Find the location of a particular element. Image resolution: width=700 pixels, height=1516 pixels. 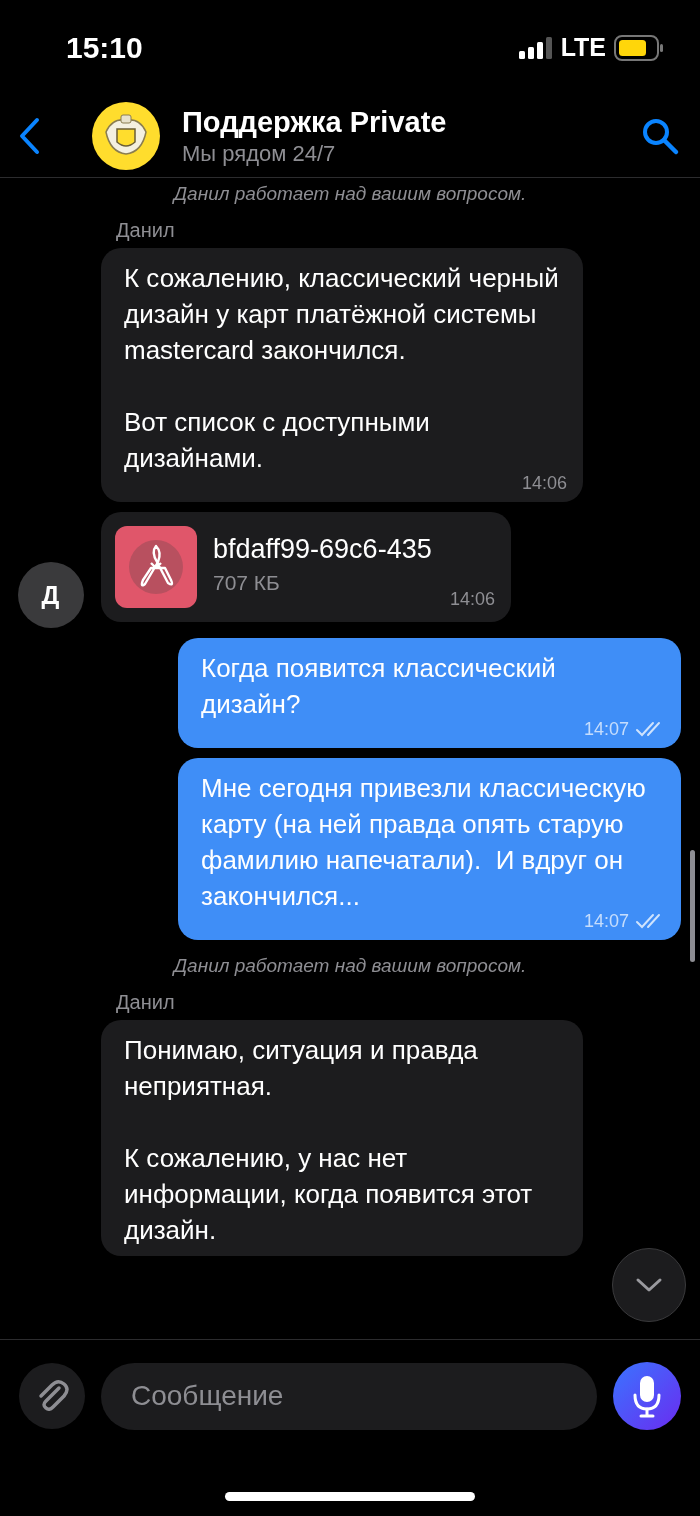

search-icon is located at coordinates (660, 136).